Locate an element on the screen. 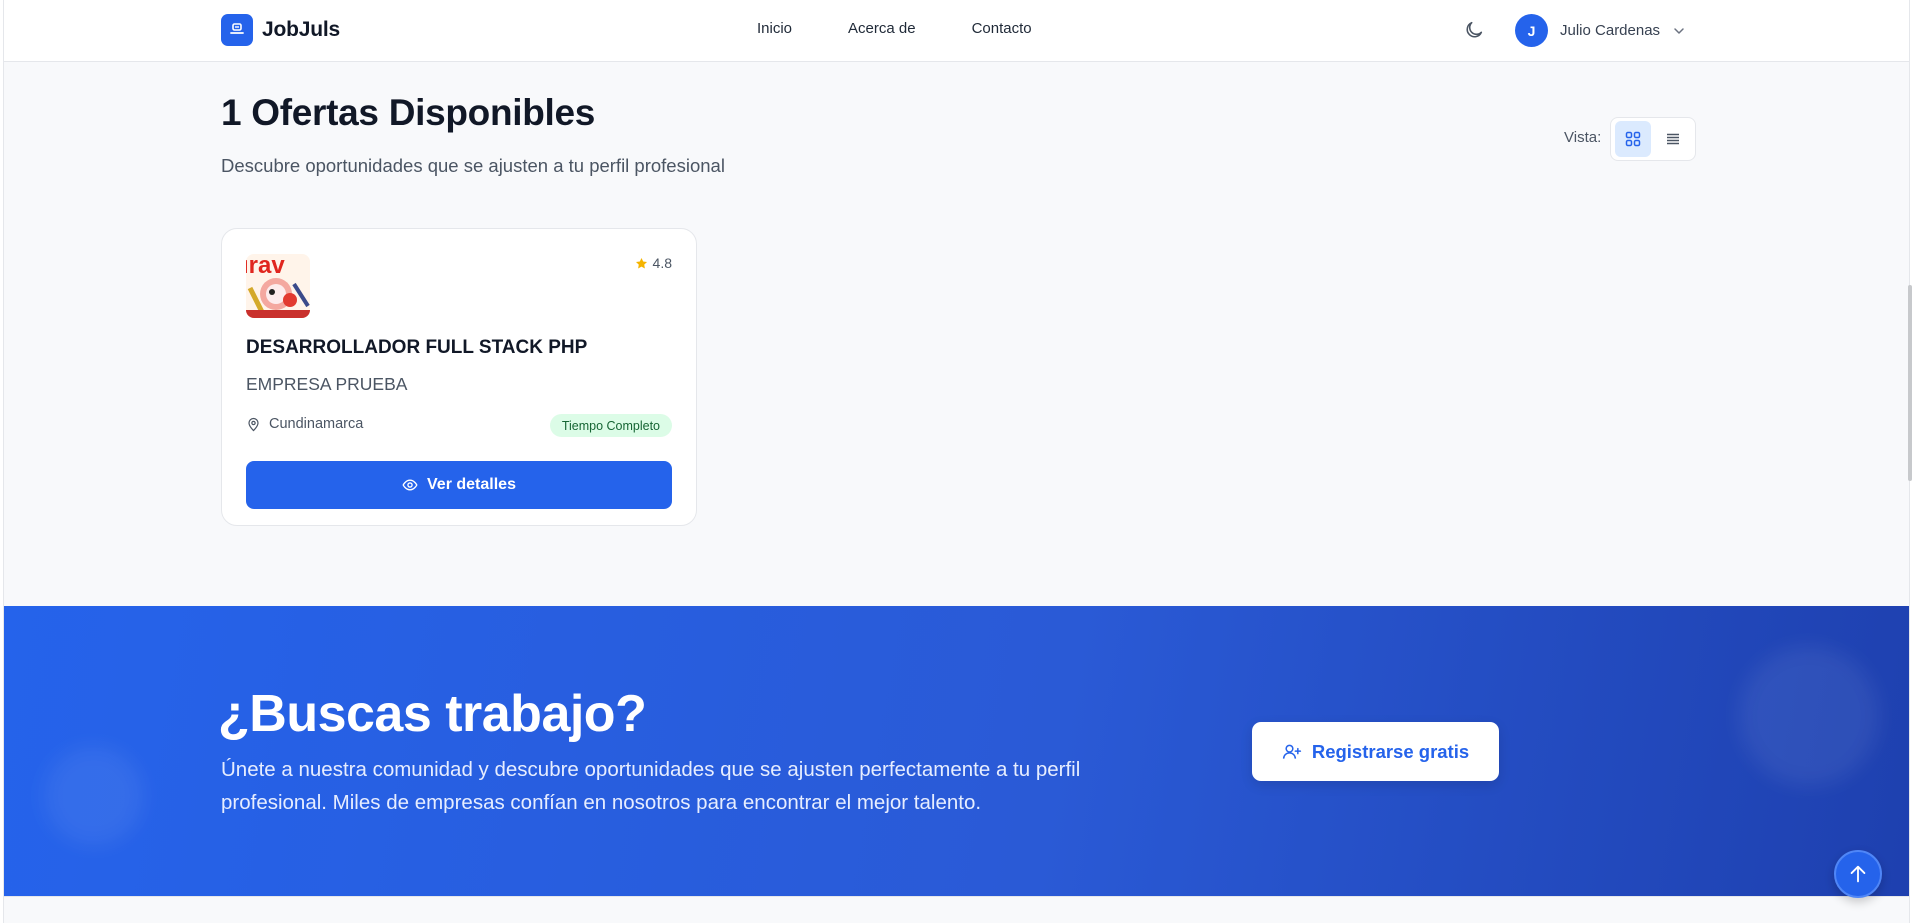  avatar: J is located at coordinates (1531, 30).